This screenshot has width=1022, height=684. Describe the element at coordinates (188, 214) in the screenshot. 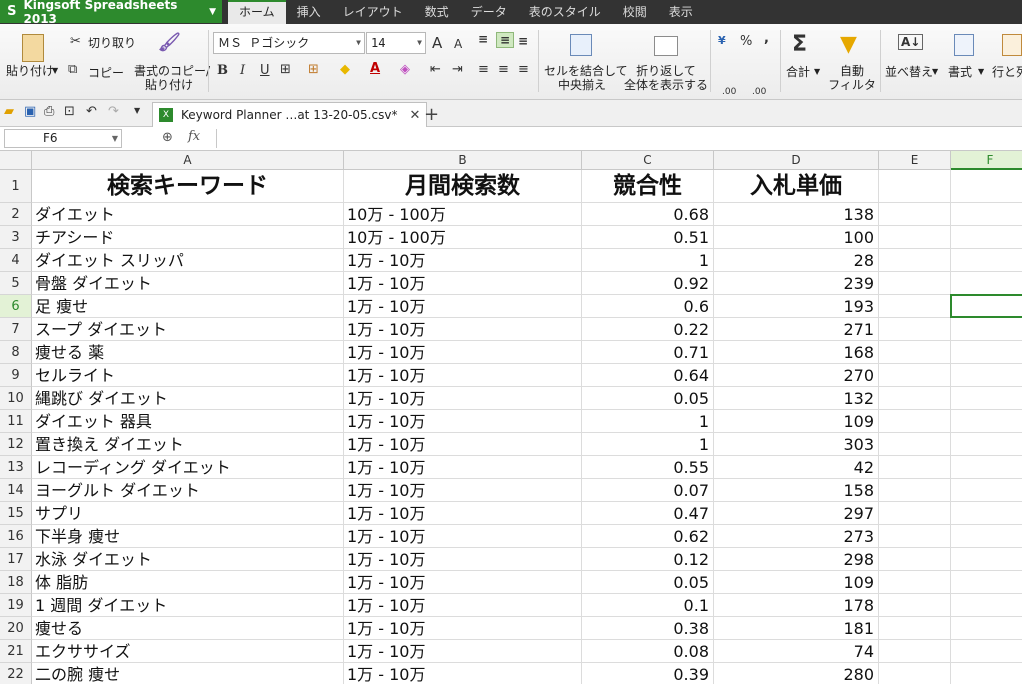

I see `table-cell: ダイエット` at that location.